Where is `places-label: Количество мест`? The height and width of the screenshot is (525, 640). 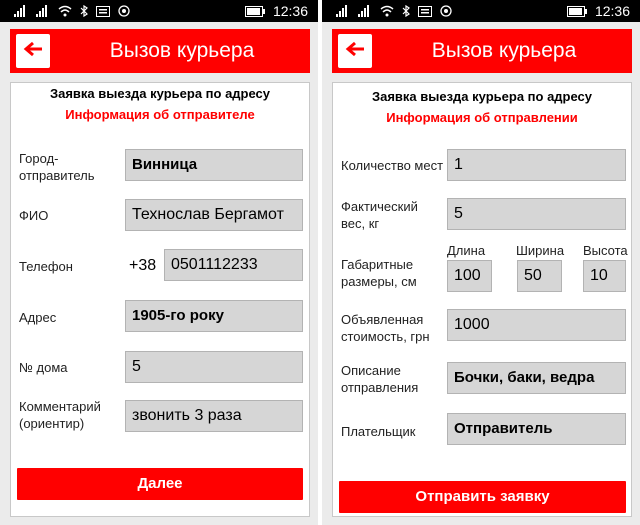
places-label: Количество мест is located at coordinates (392, 165).